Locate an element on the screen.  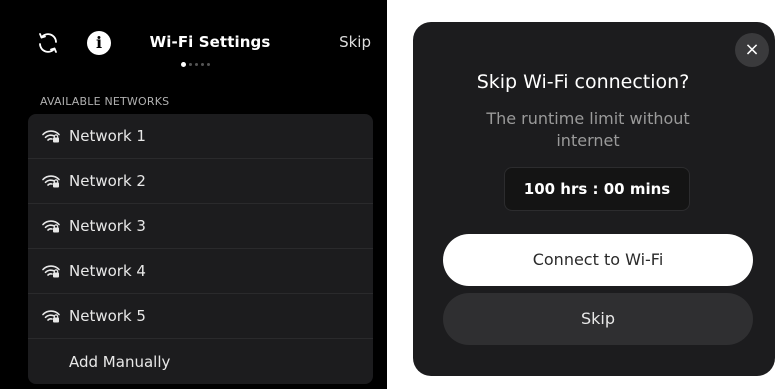
network-label: Network 4 is located at coordinates (107, 271).